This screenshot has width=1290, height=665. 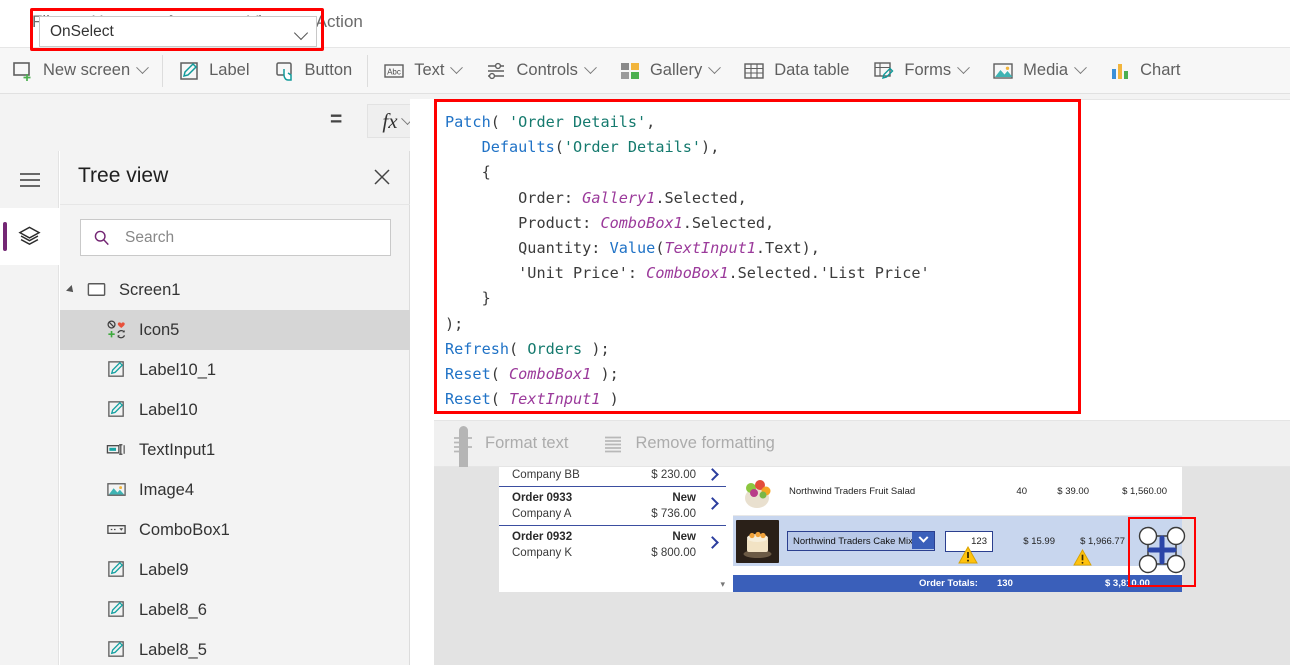 I want to click on search-input: Search, so click(x=235, y=237).